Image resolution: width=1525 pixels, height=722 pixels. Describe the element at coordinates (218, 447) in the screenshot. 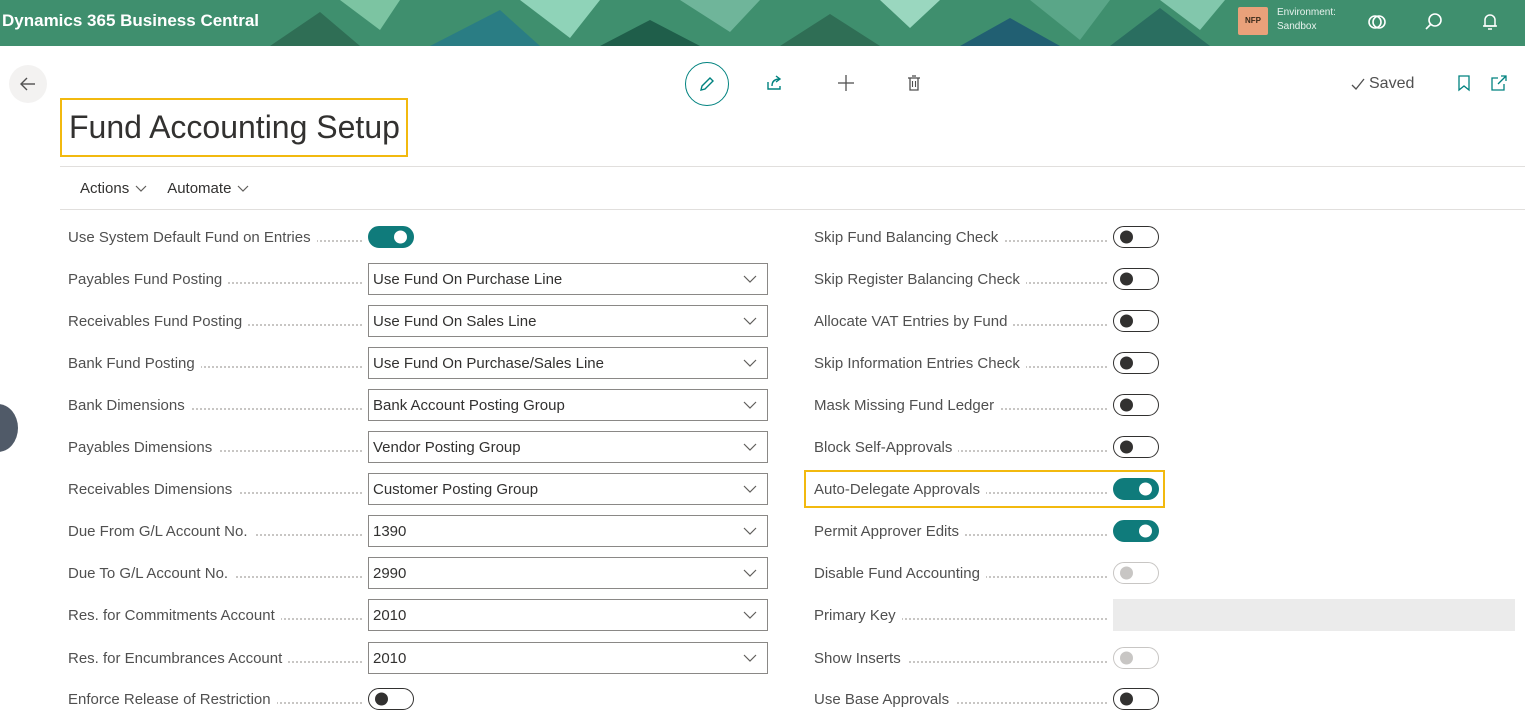

I see `field-label: Payables Dimensions` at that location.